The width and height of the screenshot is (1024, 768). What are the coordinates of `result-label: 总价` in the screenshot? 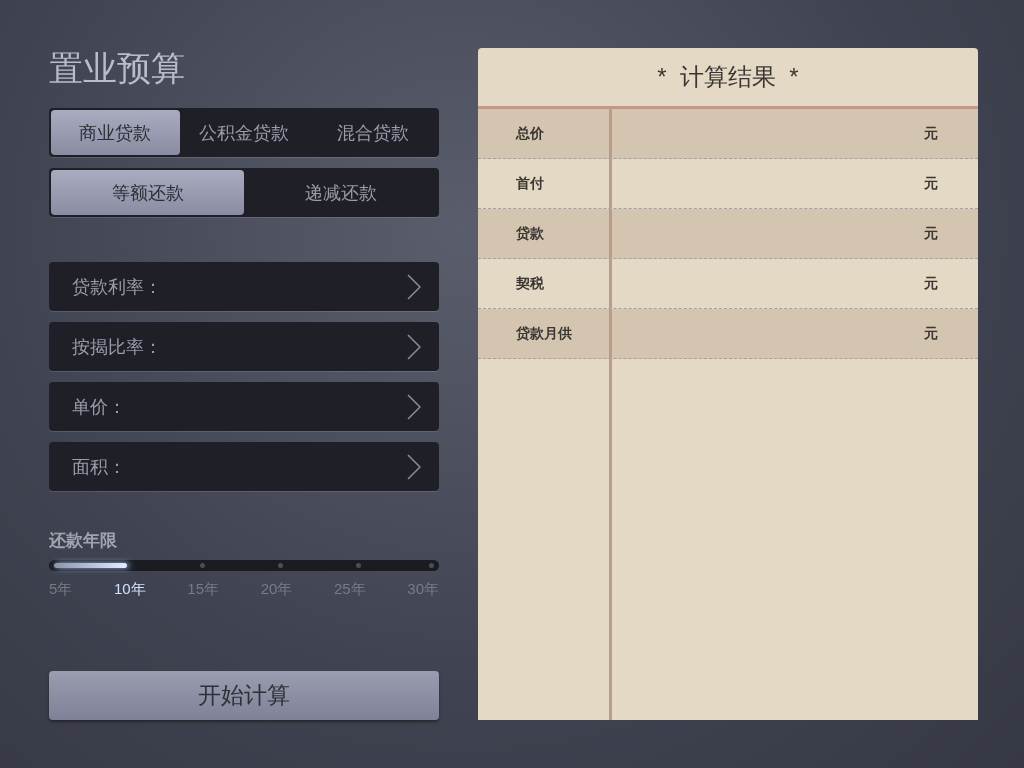 It's located at (530, 133).